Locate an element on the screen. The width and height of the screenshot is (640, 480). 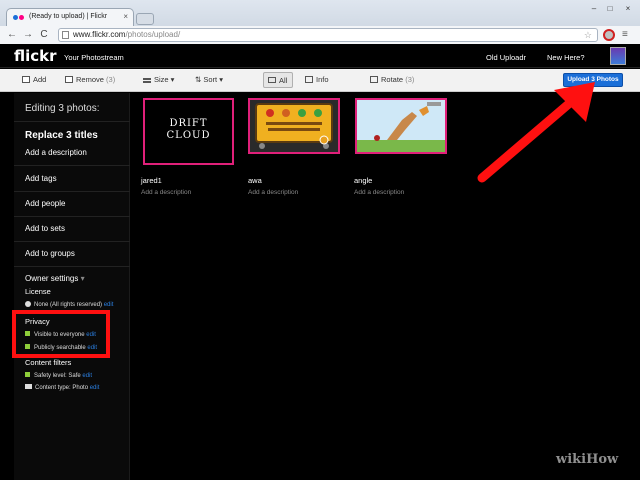
license-heading: License is located at coordinates (38, 291).